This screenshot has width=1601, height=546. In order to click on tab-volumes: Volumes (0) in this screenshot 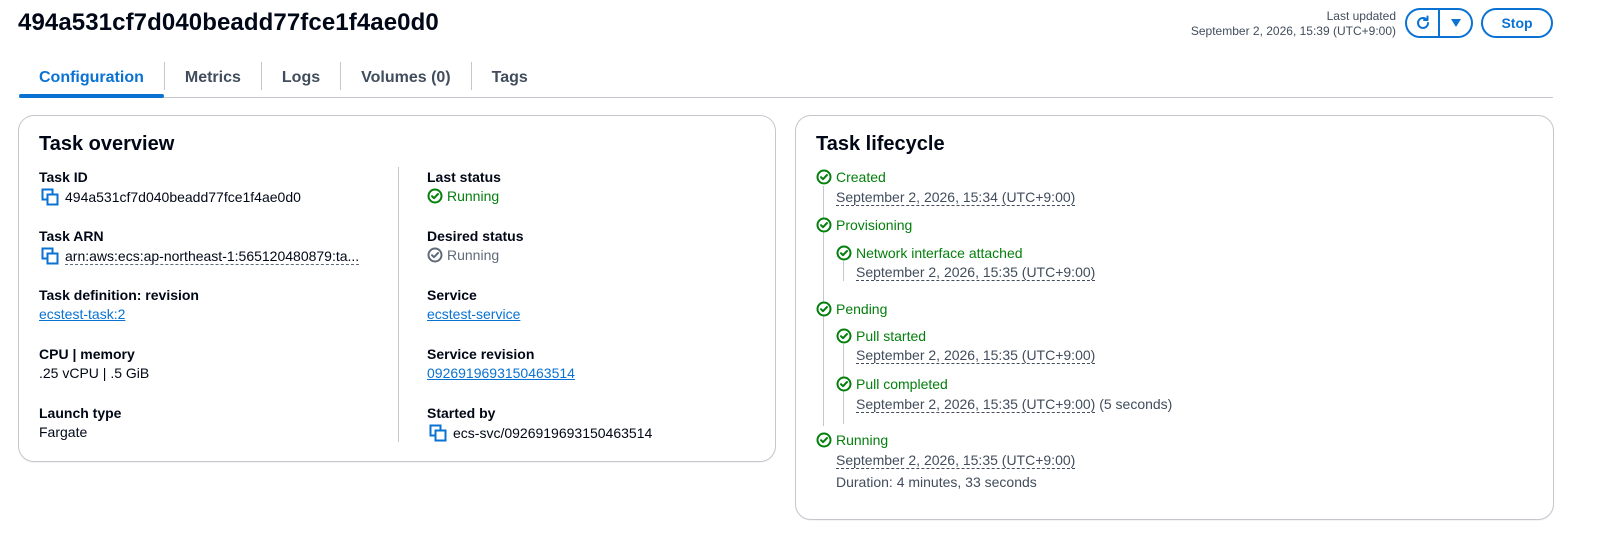, I will do `click(406, 77)`.